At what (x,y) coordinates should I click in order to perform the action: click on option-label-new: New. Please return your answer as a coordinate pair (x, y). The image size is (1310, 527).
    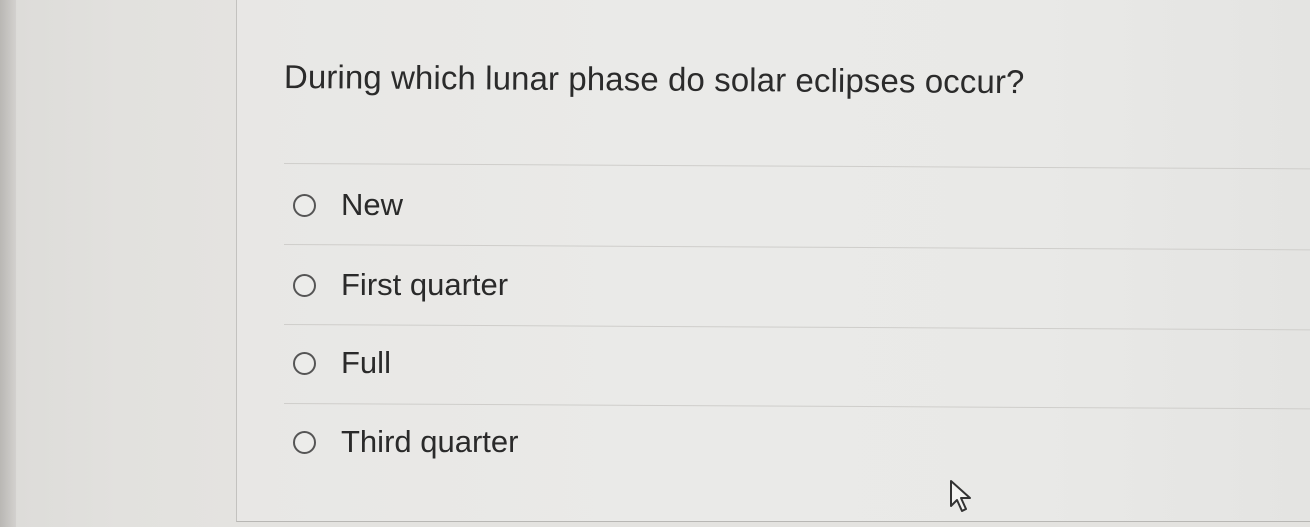
    Looking at the image, I should click on (372, 204).